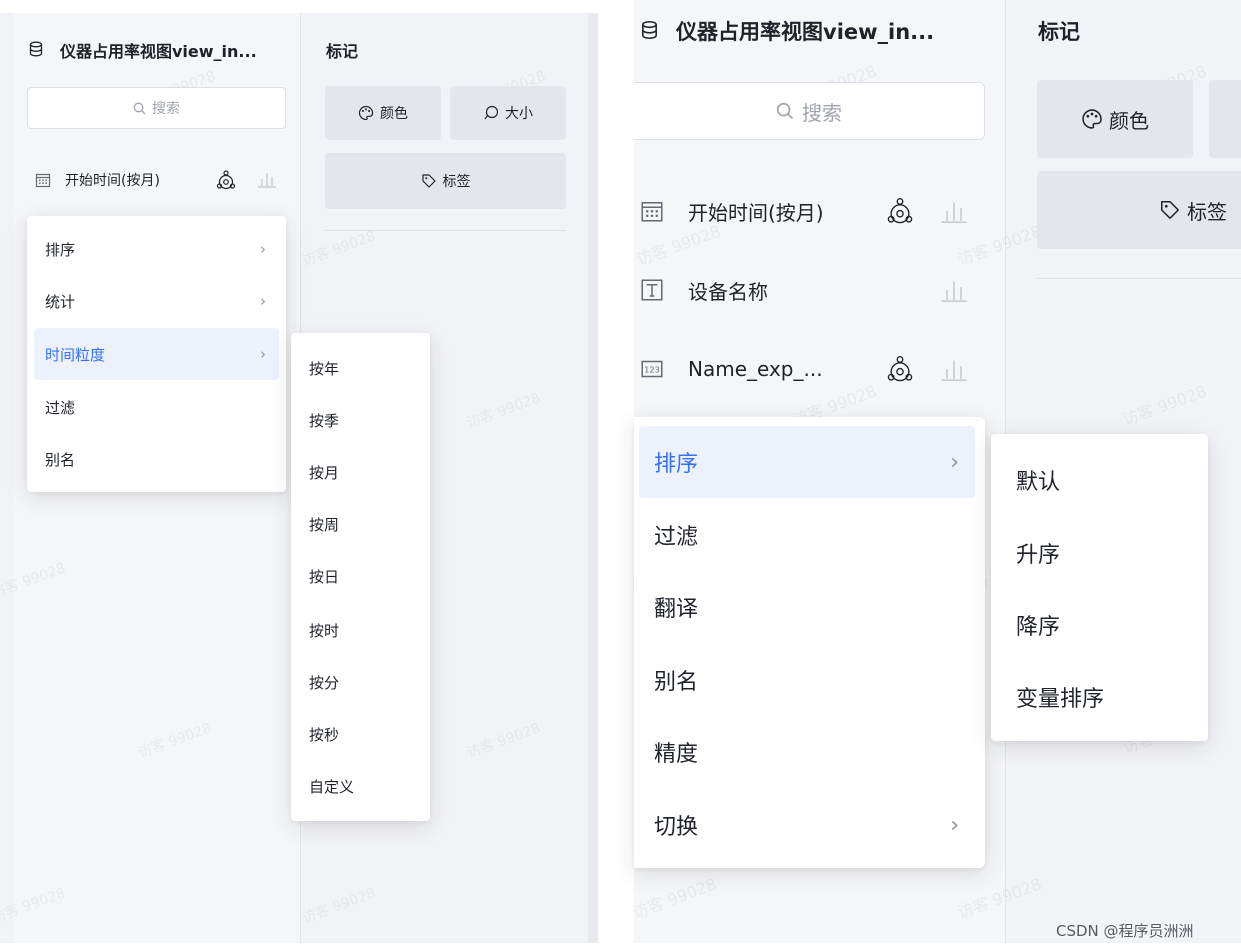 The width and height of the screenshot is (1241, 950). What do you see at coordinates (809, 607) in the screenshot?
I see `menu-item-translate: 翻译` at bounding box center [809, 607].